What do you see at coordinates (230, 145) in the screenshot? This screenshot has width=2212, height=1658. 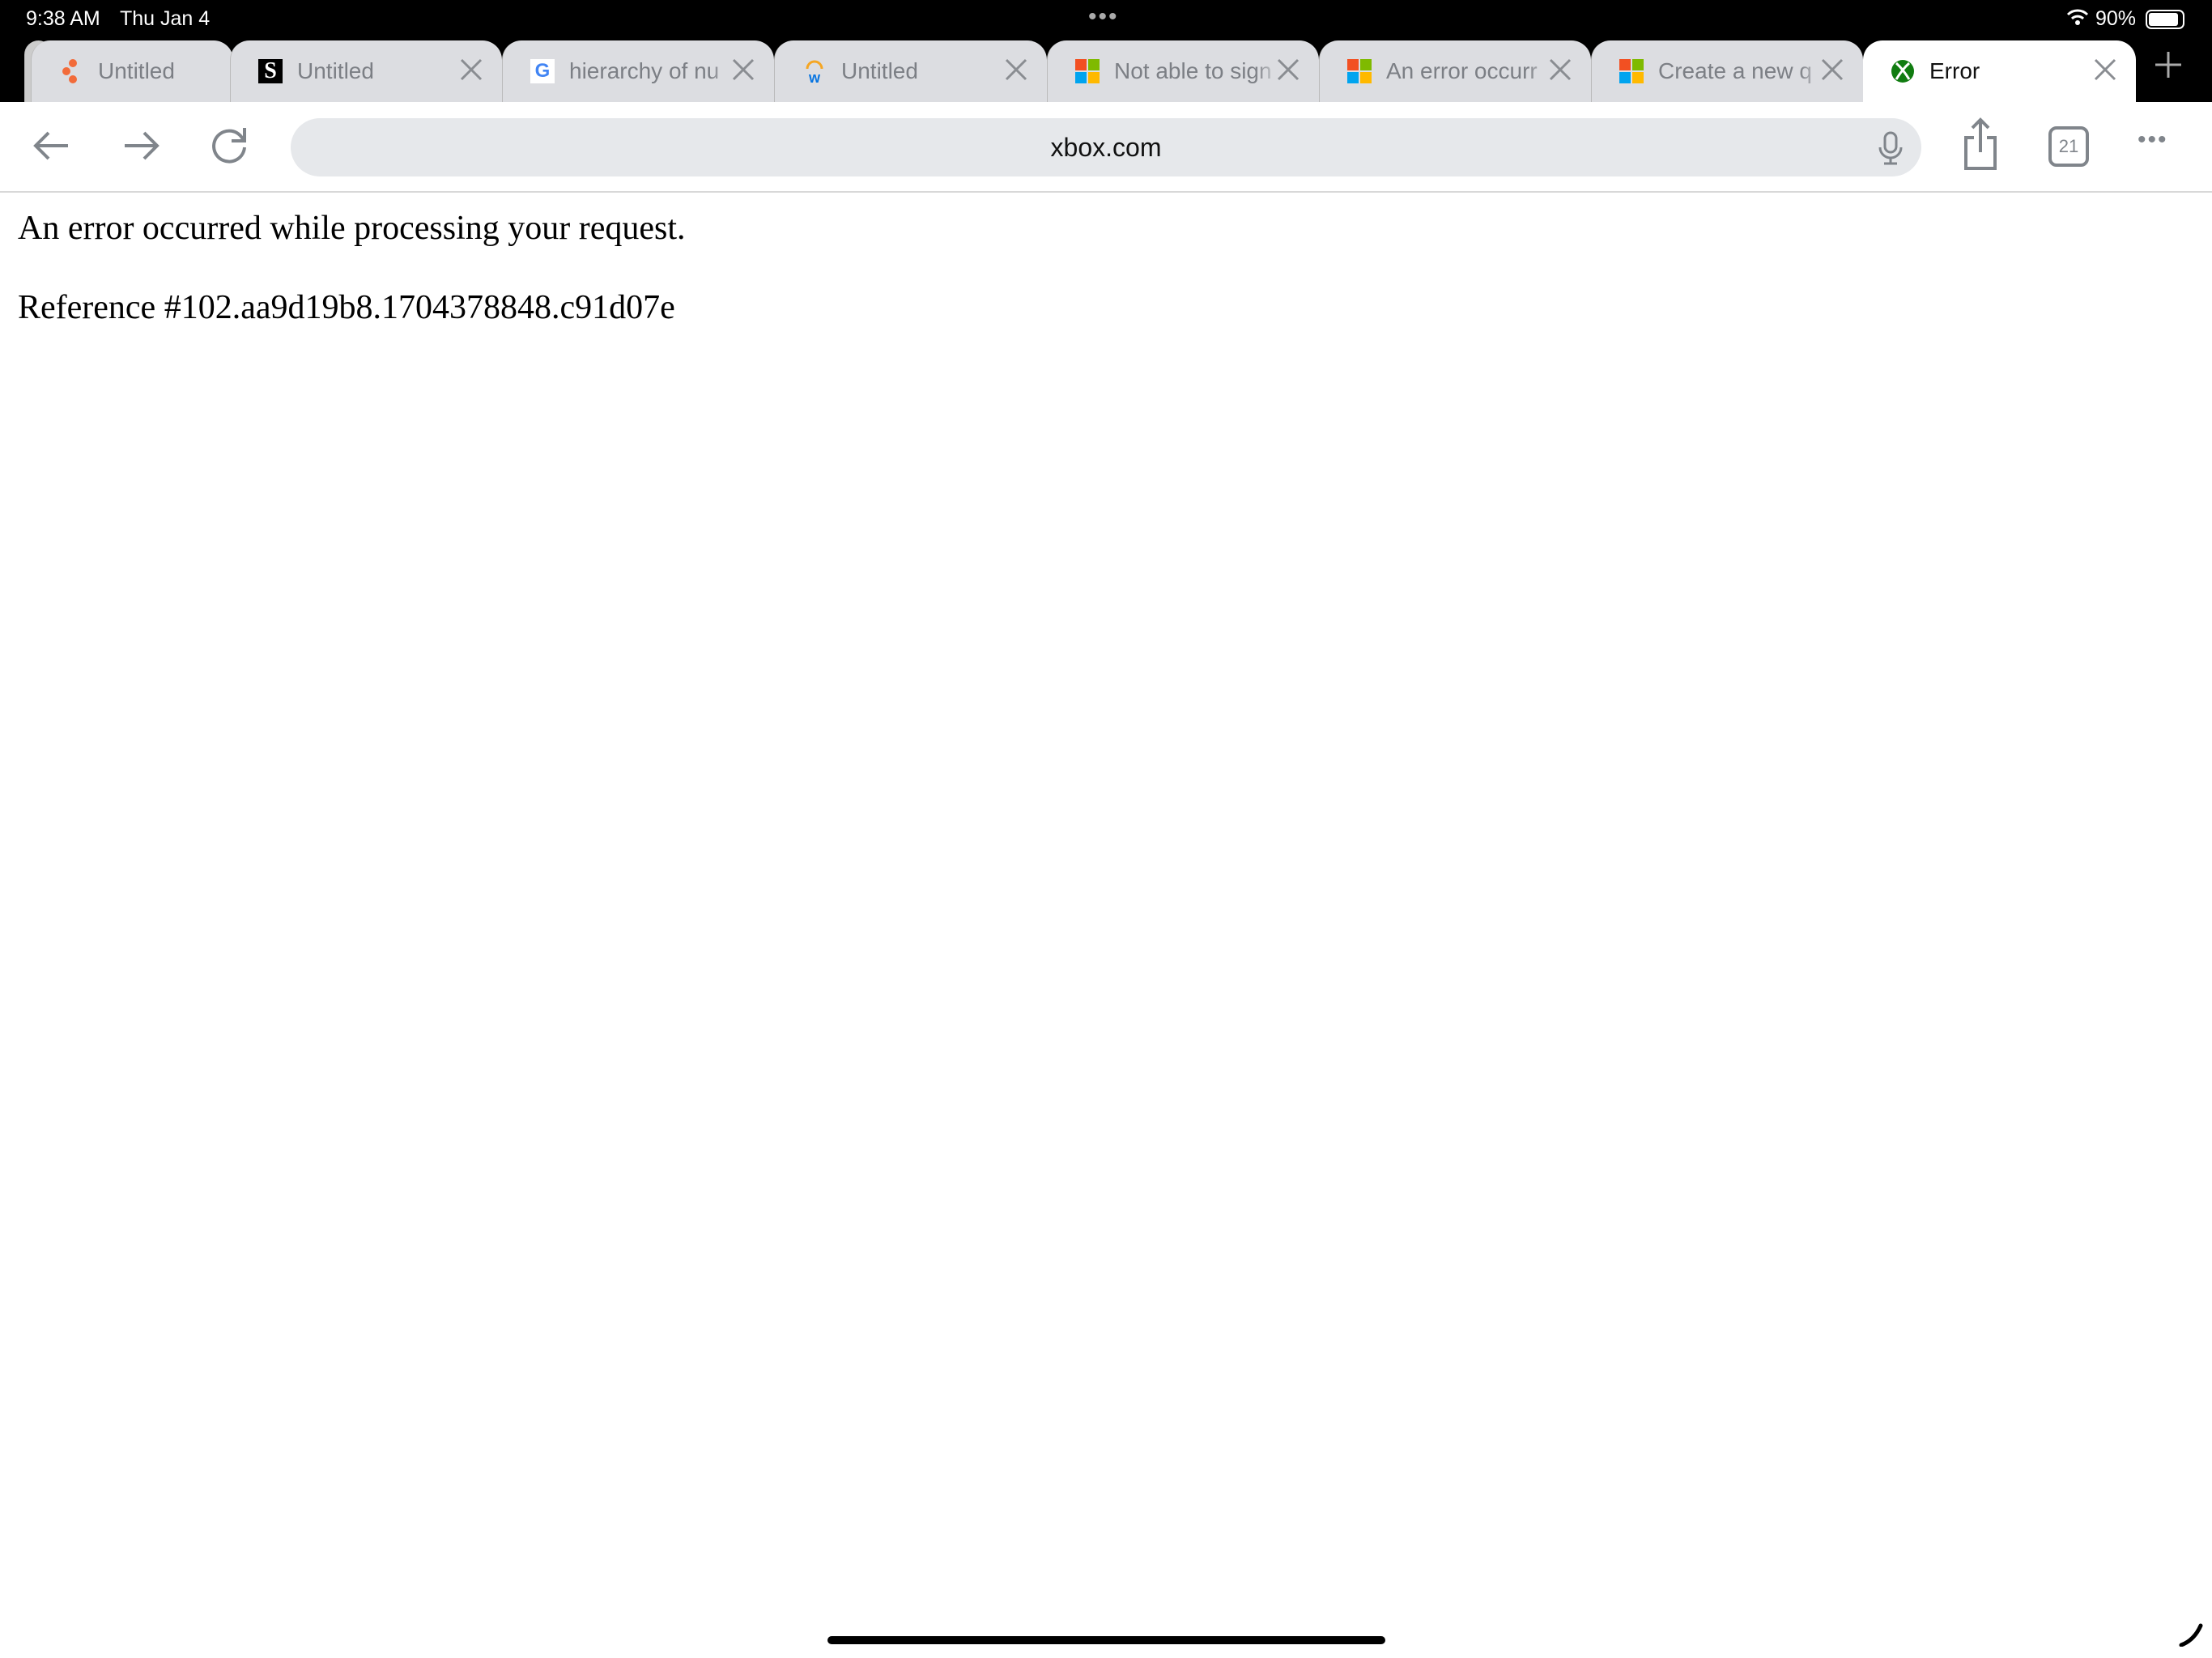 I see `reload-icon` at bounding box center [230, 145].